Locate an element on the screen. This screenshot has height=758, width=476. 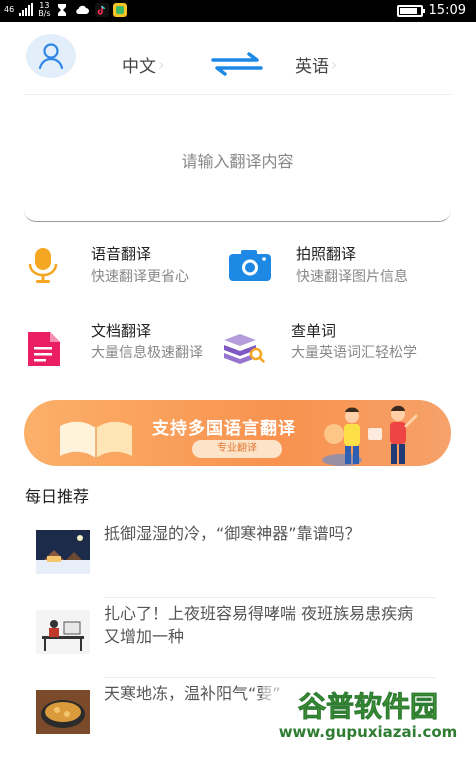
tiktok-icon is located at coordinates (101, 10).